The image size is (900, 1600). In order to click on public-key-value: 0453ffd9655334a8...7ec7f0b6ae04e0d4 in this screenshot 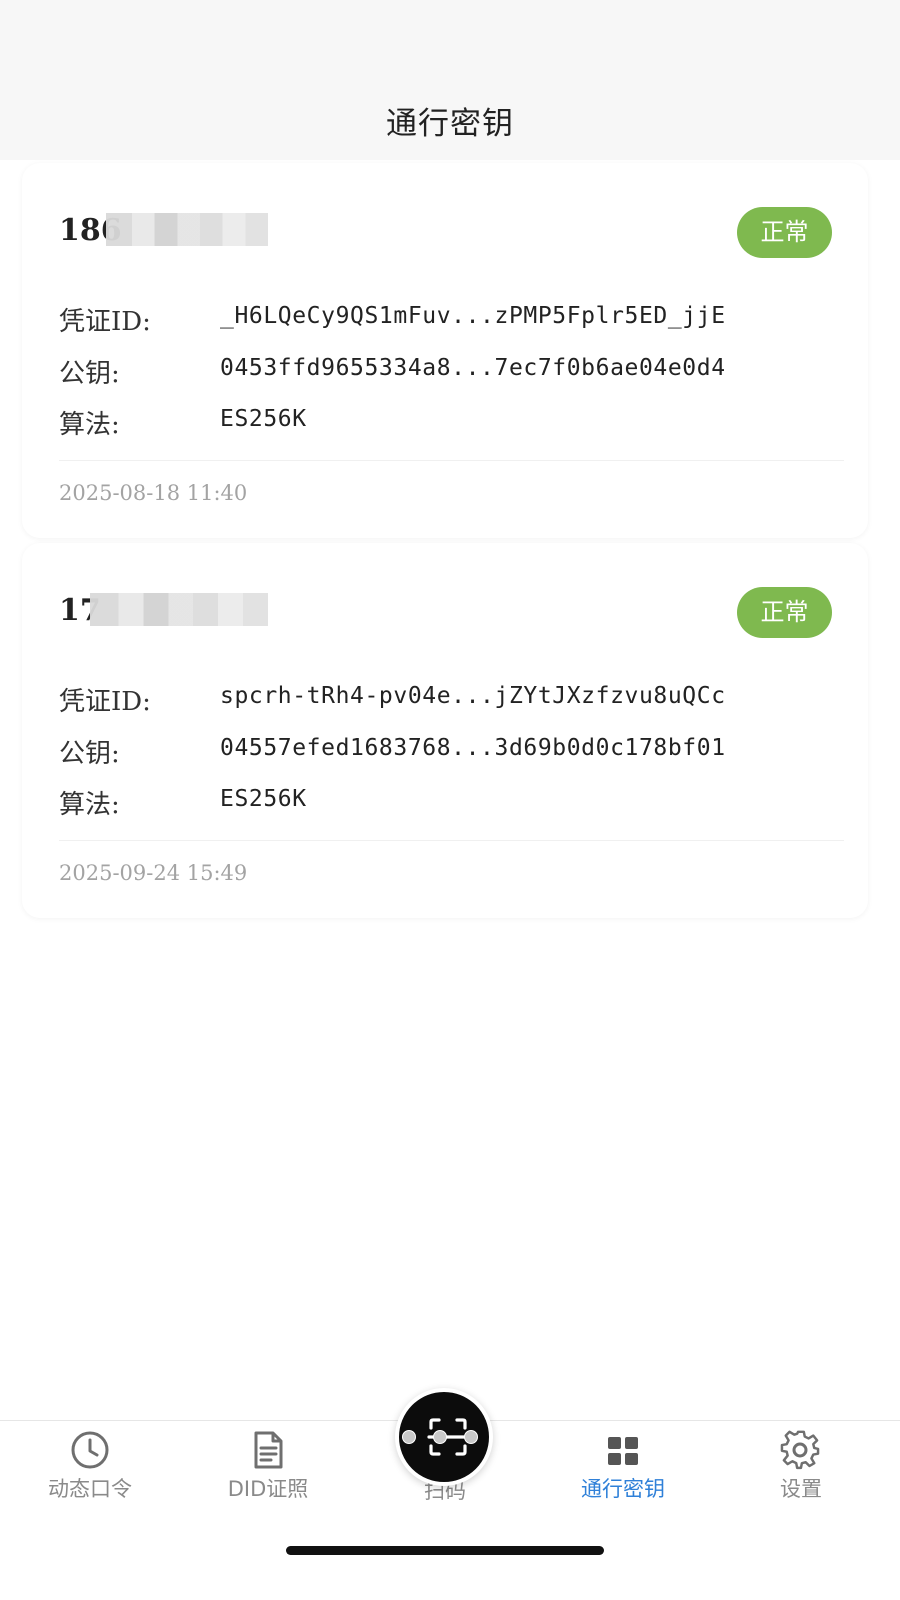, I will do `click(473, 368)`.